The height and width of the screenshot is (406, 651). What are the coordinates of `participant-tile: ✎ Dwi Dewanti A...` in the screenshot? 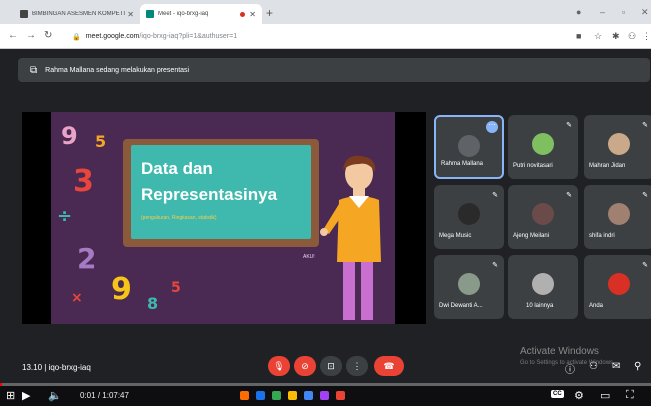 It's located at (469, 287).